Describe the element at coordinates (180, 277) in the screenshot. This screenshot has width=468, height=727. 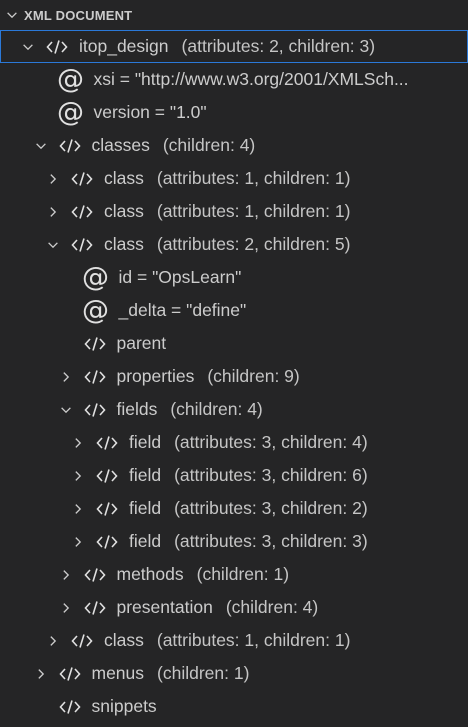
I see `tree-row-label: id = "OpsLearn"` at that location.